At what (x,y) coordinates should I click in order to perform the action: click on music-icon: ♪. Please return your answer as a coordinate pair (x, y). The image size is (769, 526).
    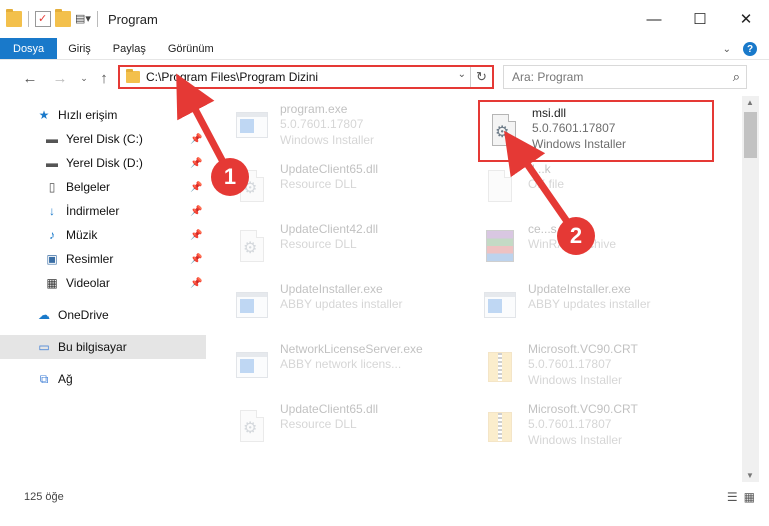
    Looking at the image, I should click on (52, 235).